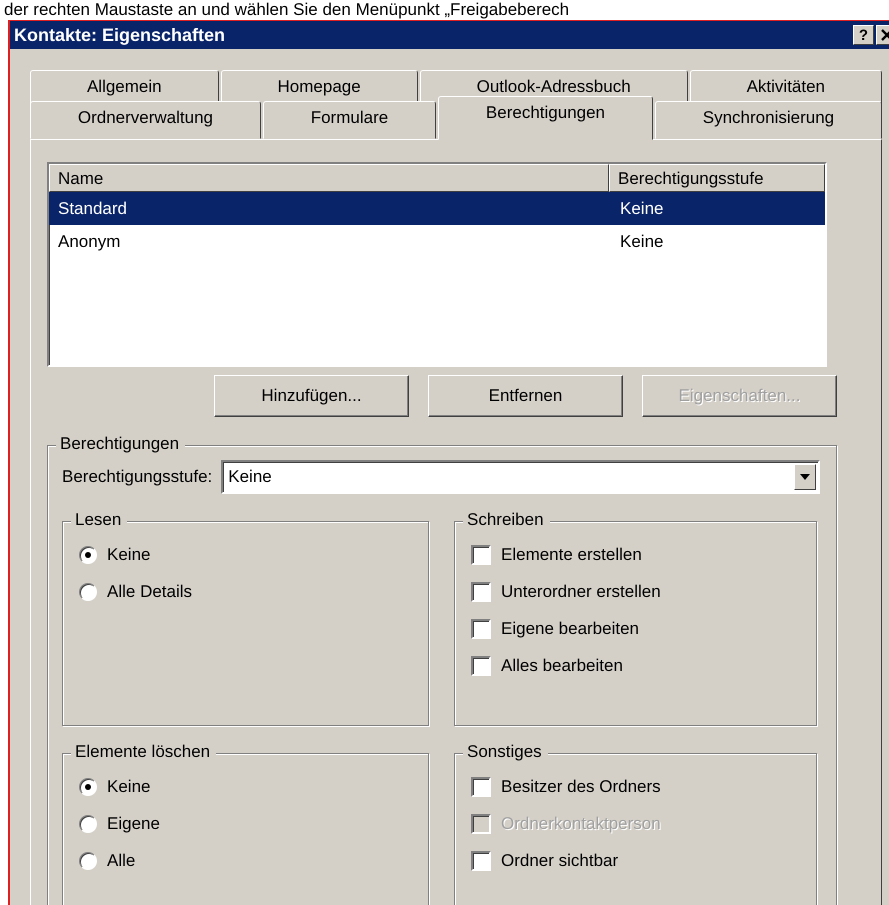 Image resolution: width=889 pixels, height=905 pixels. Describe the element at coordinates (319, 87) in the screenshot. I see `tab: Homepage` at that location.